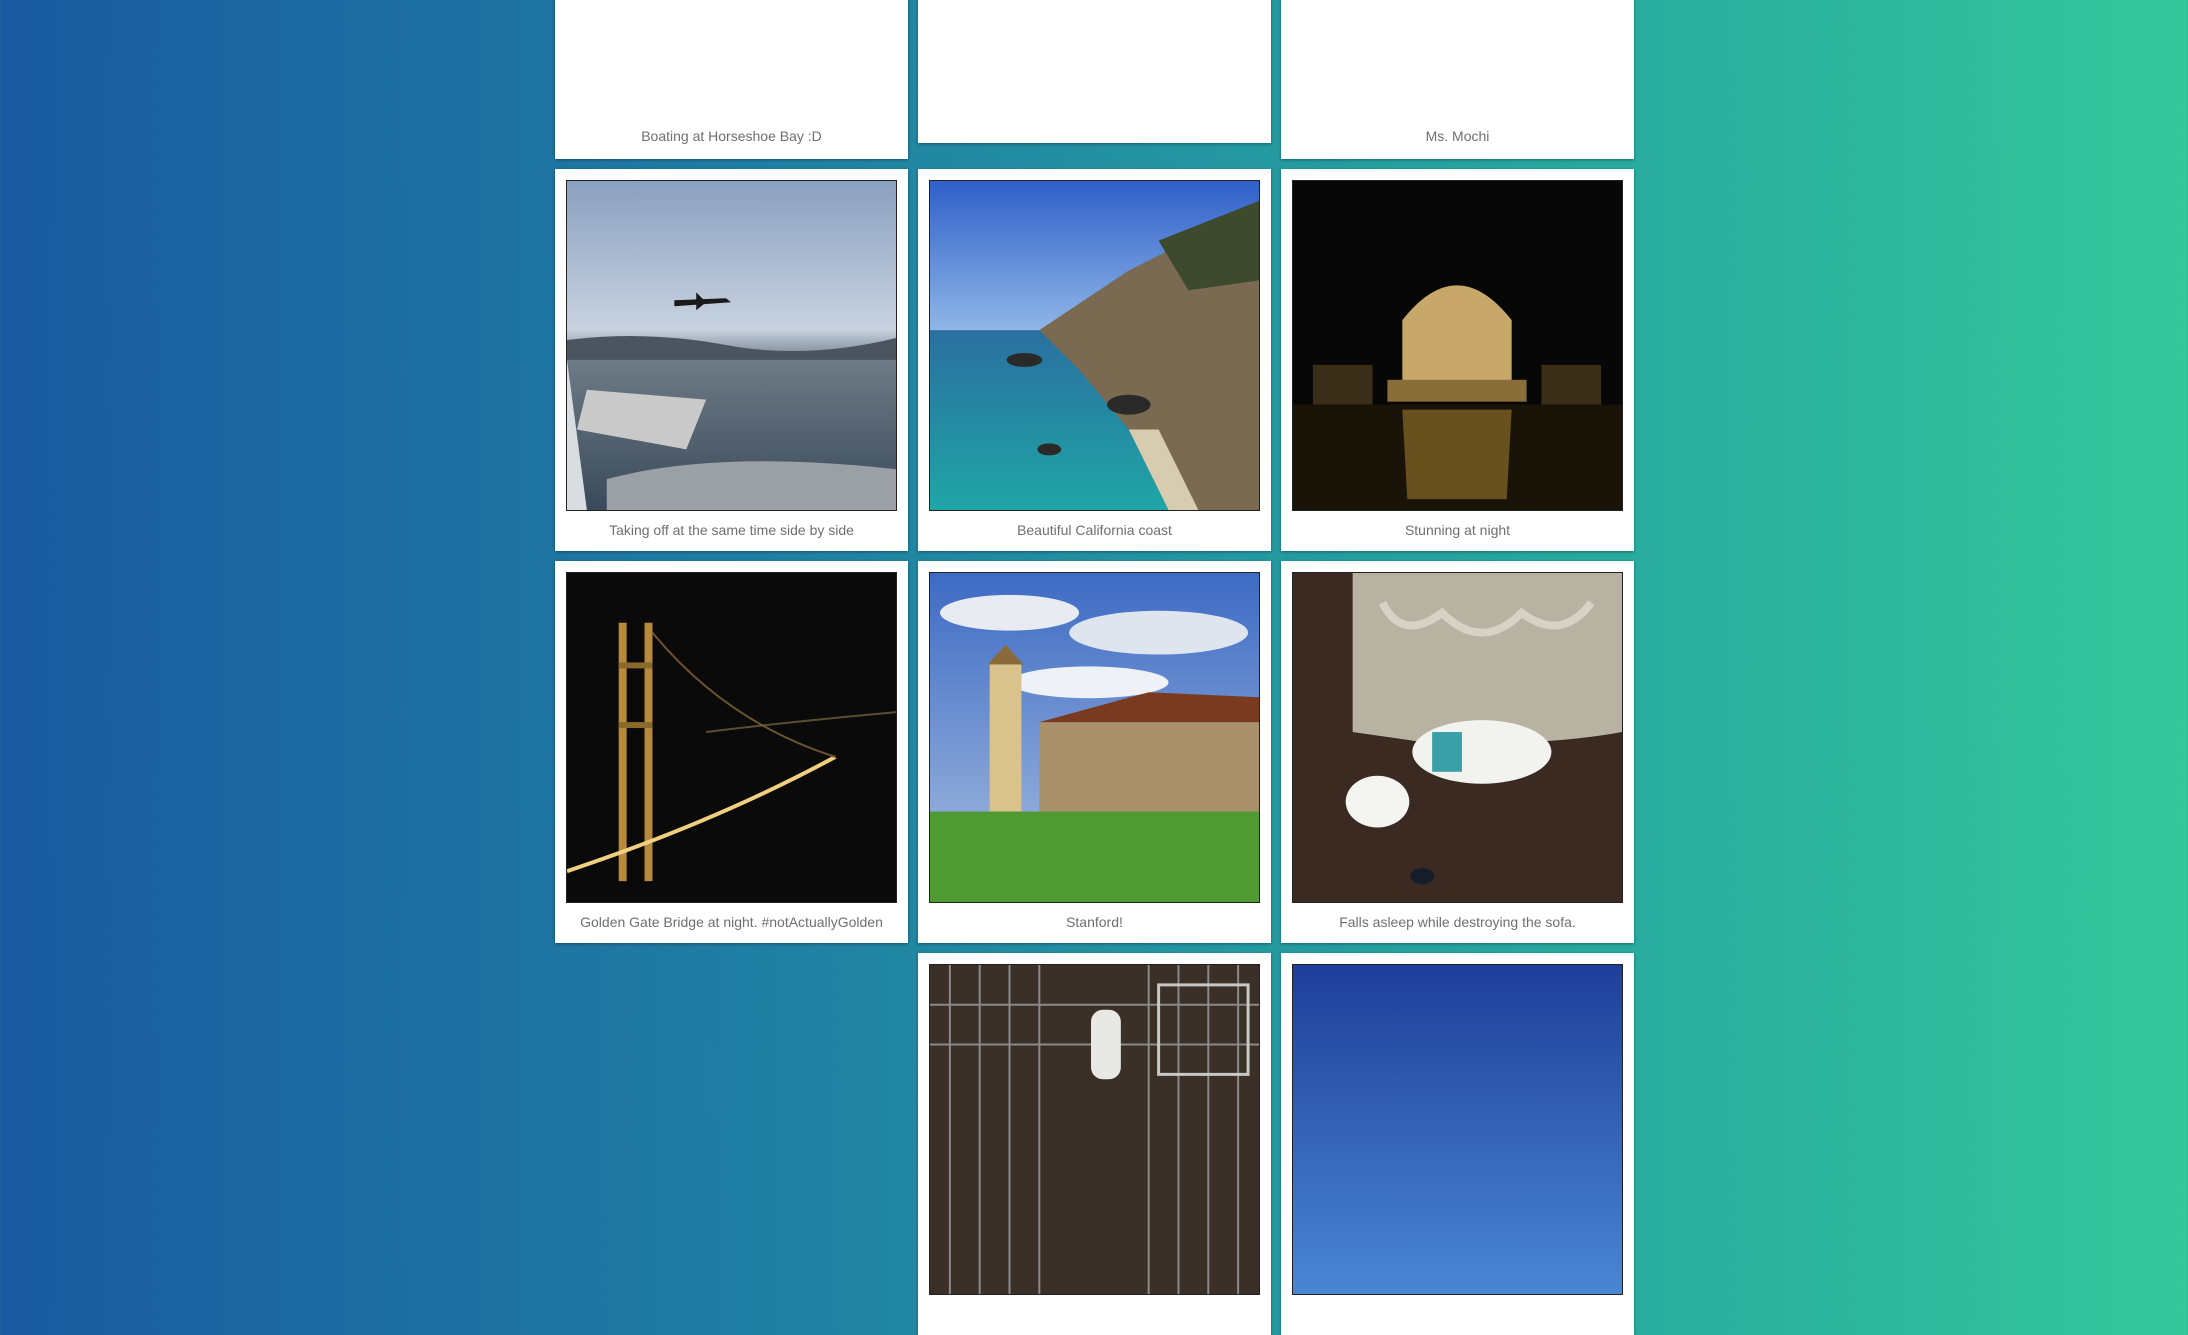 Image resolution: width=2188 pixels, height=1335 pixels. Describe the element at coordinates (1457, 1129) in the screenshot. I see `blue-sky-photo` at that location.